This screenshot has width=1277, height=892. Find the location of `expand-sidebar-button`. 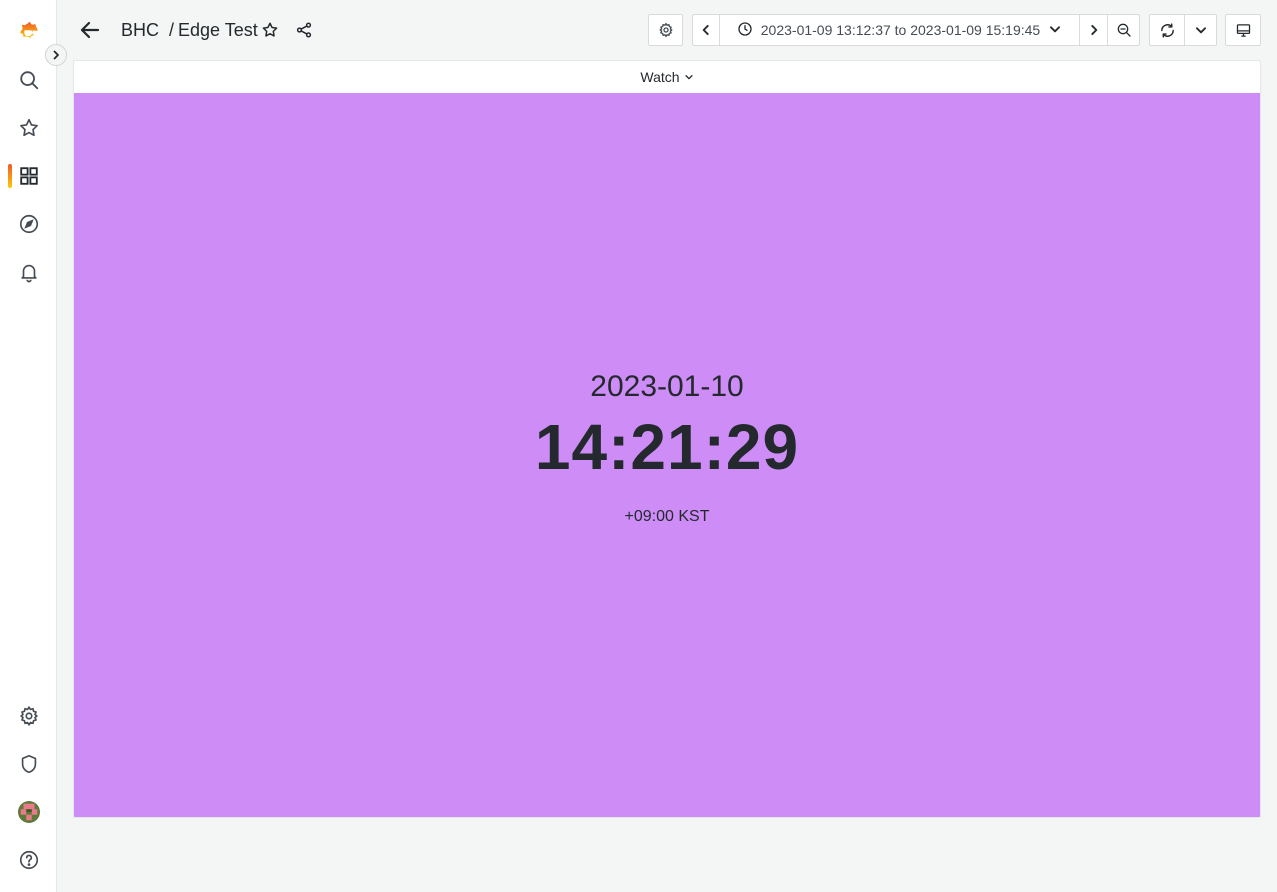

expand-sidebar-button is located at coordinates (56, 55).